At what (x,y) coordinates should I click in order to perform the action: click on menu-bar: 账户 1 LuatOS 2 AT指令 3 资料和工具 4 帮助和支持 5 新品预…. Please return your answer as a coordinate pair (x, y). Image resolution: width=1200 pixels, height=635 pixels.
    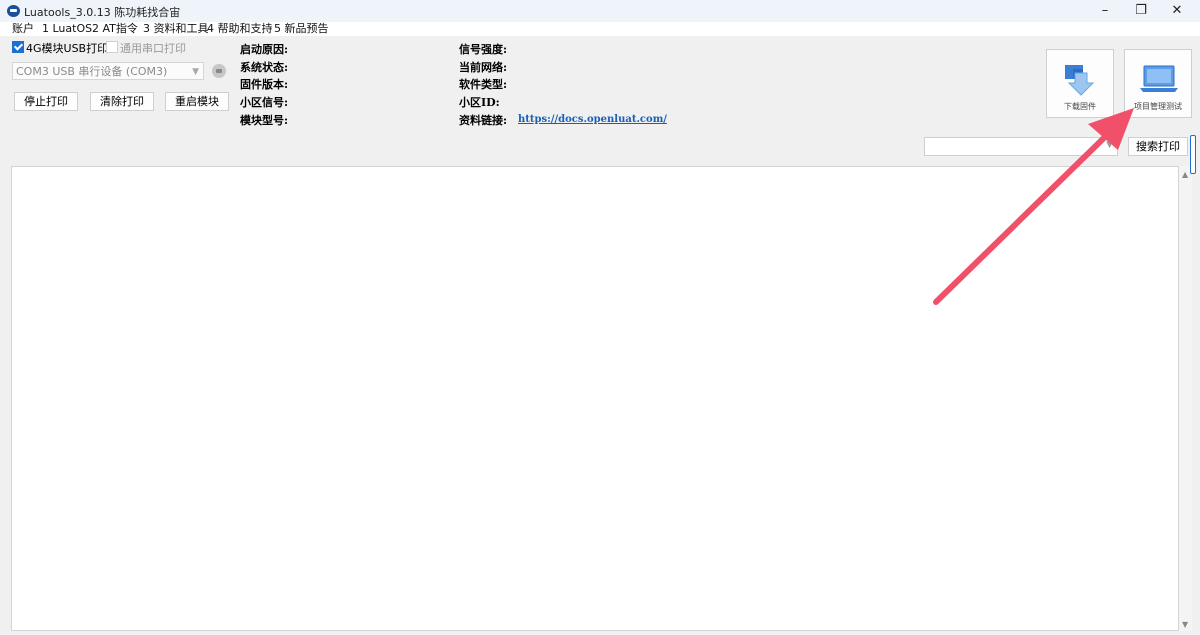
    Looking at the image, I should click on (600, 29).